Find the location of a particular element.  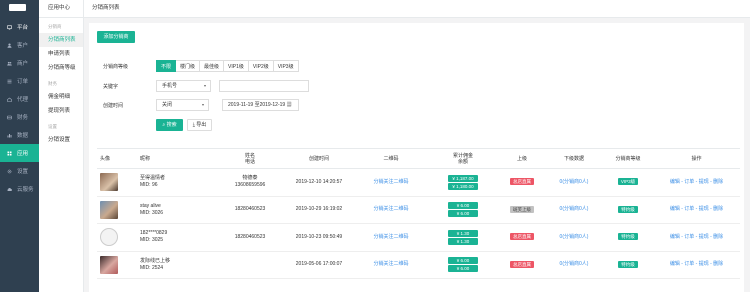

total-commission: ¥ 1.30 is located at coordinates (463, 233).